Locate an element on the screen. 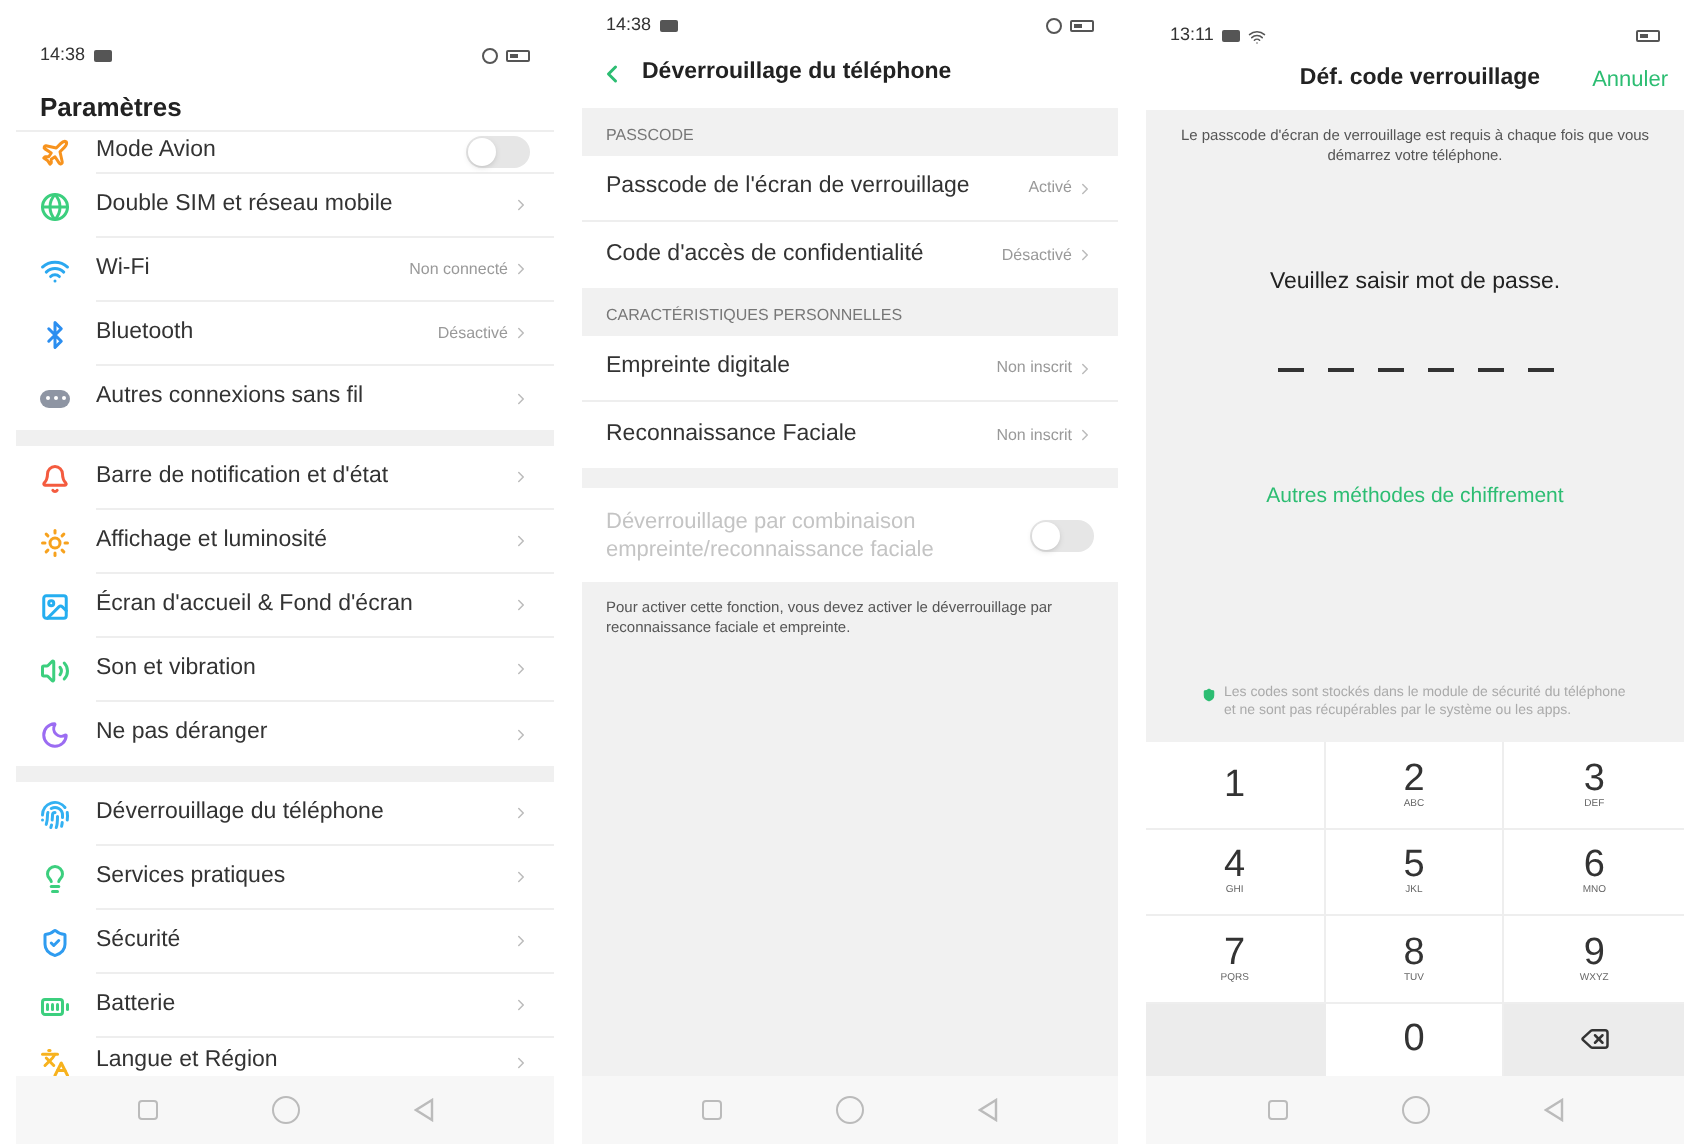 The height and width of the screenshot is (1144, 1686). settings-label: Double SIM et réseau mobile is located at coordinates (245, 204).